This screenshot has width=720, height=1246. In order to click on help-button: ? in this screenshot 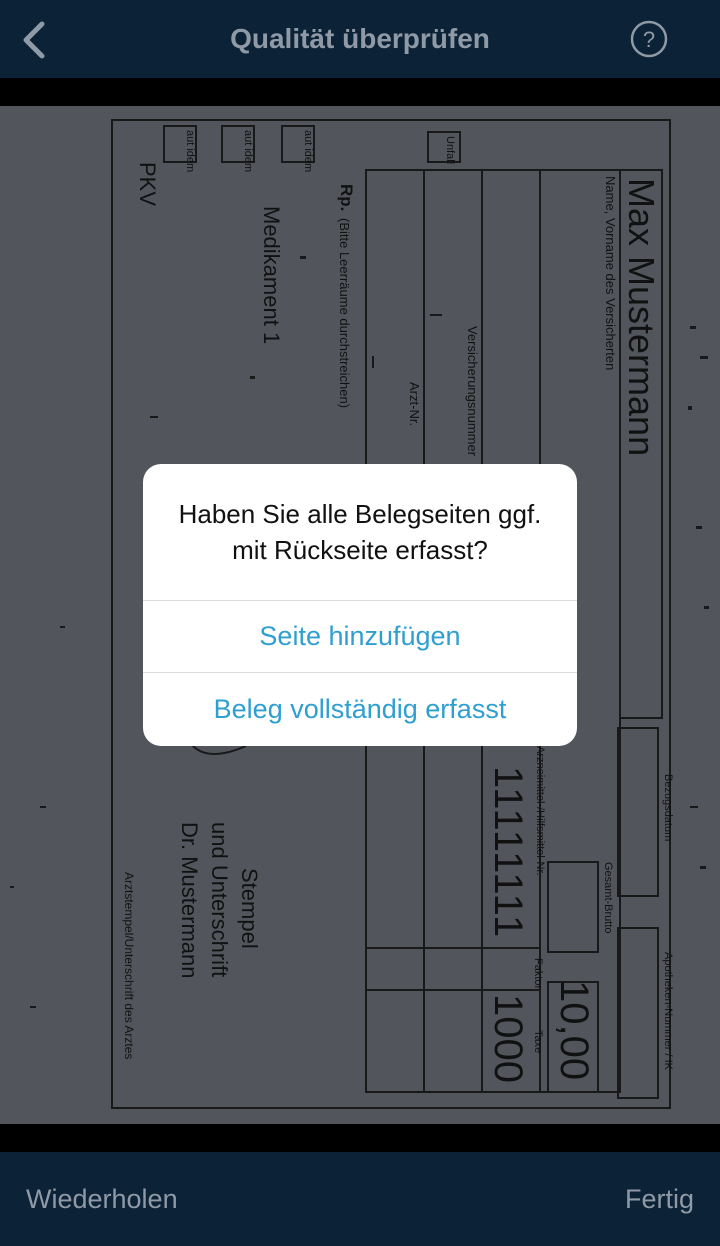, I will do `click(649, 39)`.